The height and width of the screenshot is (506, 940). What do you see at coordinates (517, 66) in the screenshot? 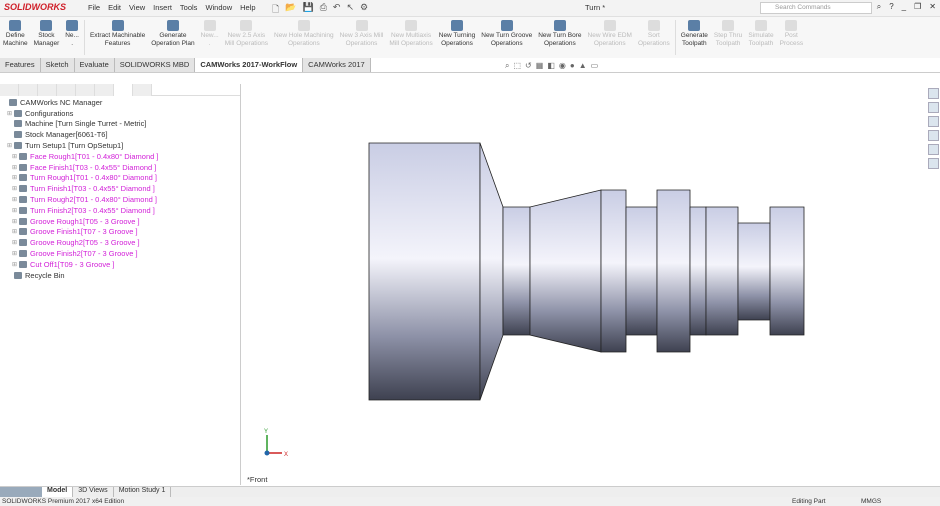
I see `zoom-area-icon: ⬚` at bounding box center [517, 66].